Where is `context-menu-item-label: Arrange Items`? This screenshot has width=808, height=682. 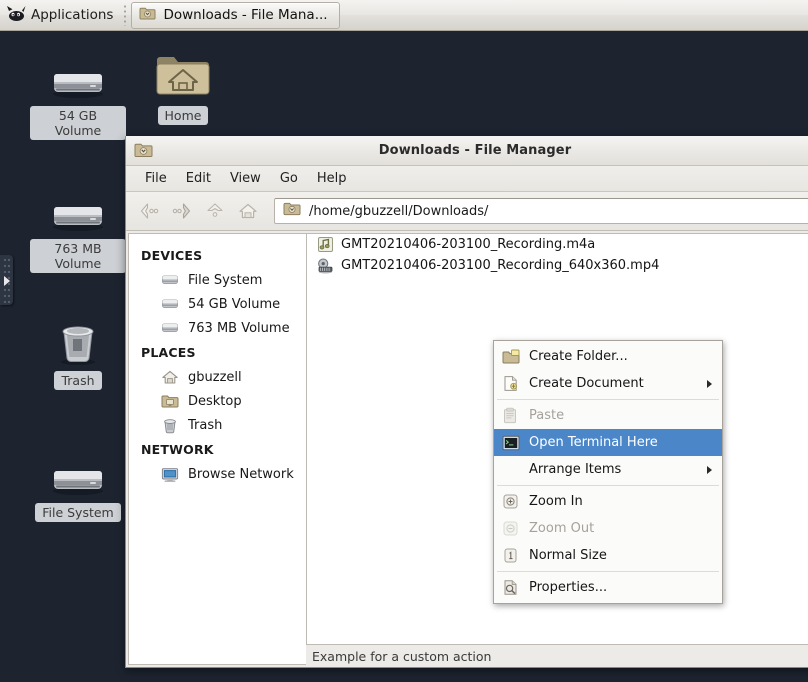
context-menu-item-label: Arrange Items is located at coordinates (575, 469).